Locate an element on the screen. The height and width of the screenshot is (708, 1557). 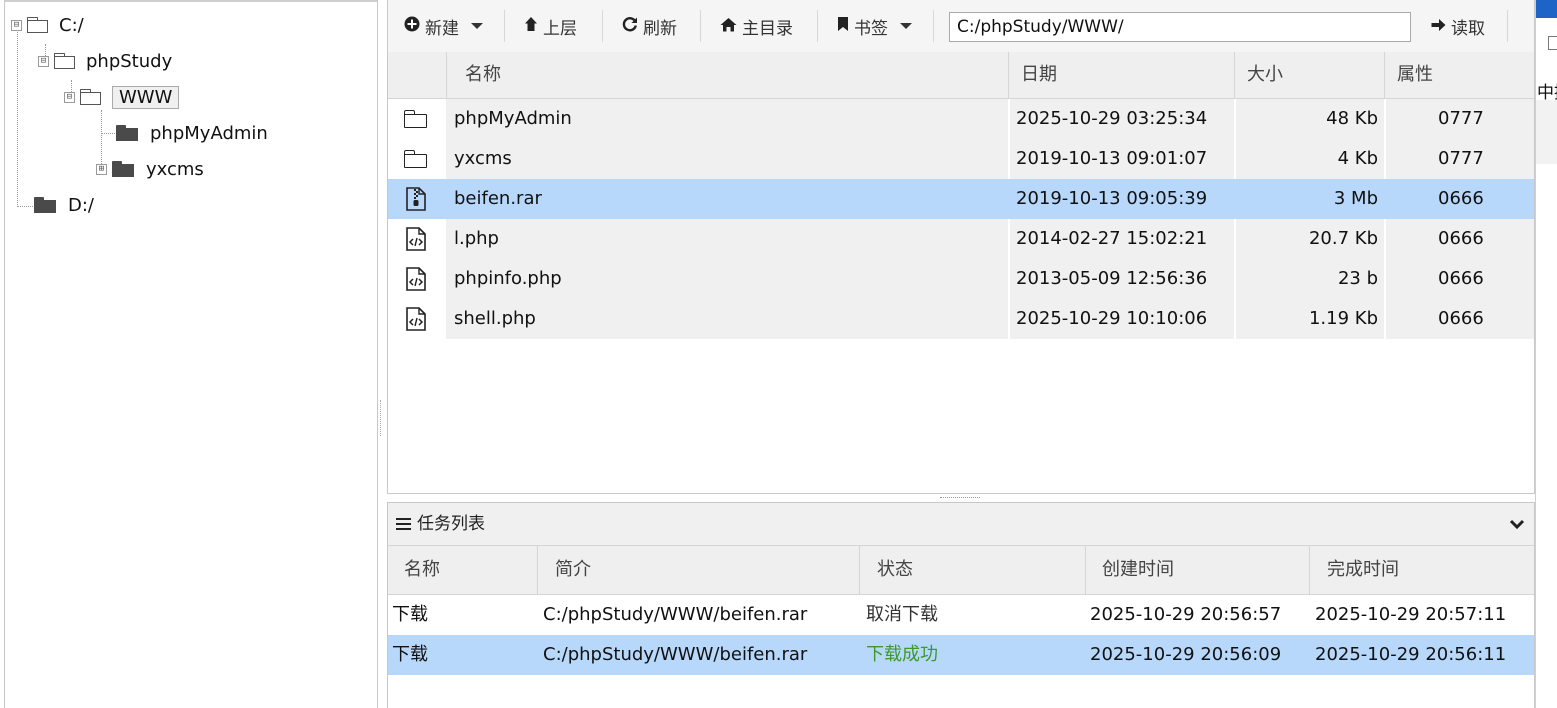
tree-node-label: D:/ is located at coordinates (81, 205).